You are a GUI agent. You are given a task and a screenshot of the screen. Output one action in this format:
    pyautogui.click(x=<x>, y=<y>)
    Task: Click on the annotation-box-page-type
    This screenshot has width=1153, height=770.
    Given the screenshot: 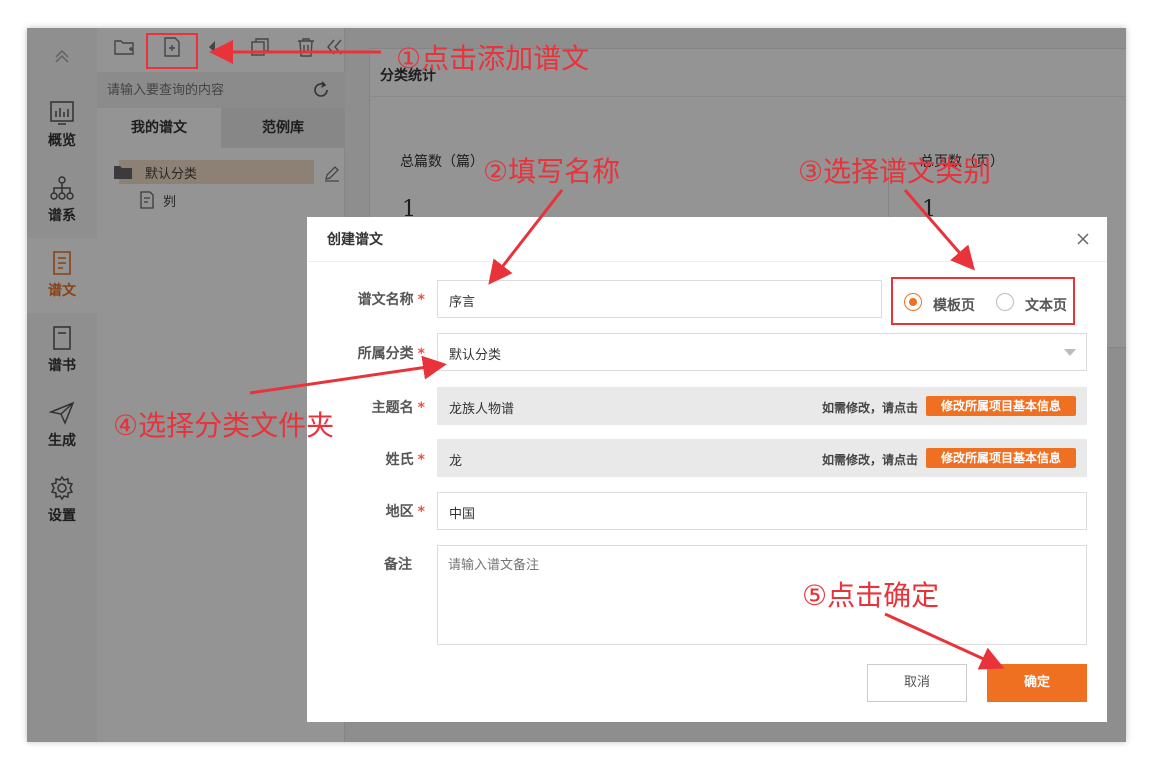 What is the action you would take?
    pyautogui.click(x=983, y=301)
    